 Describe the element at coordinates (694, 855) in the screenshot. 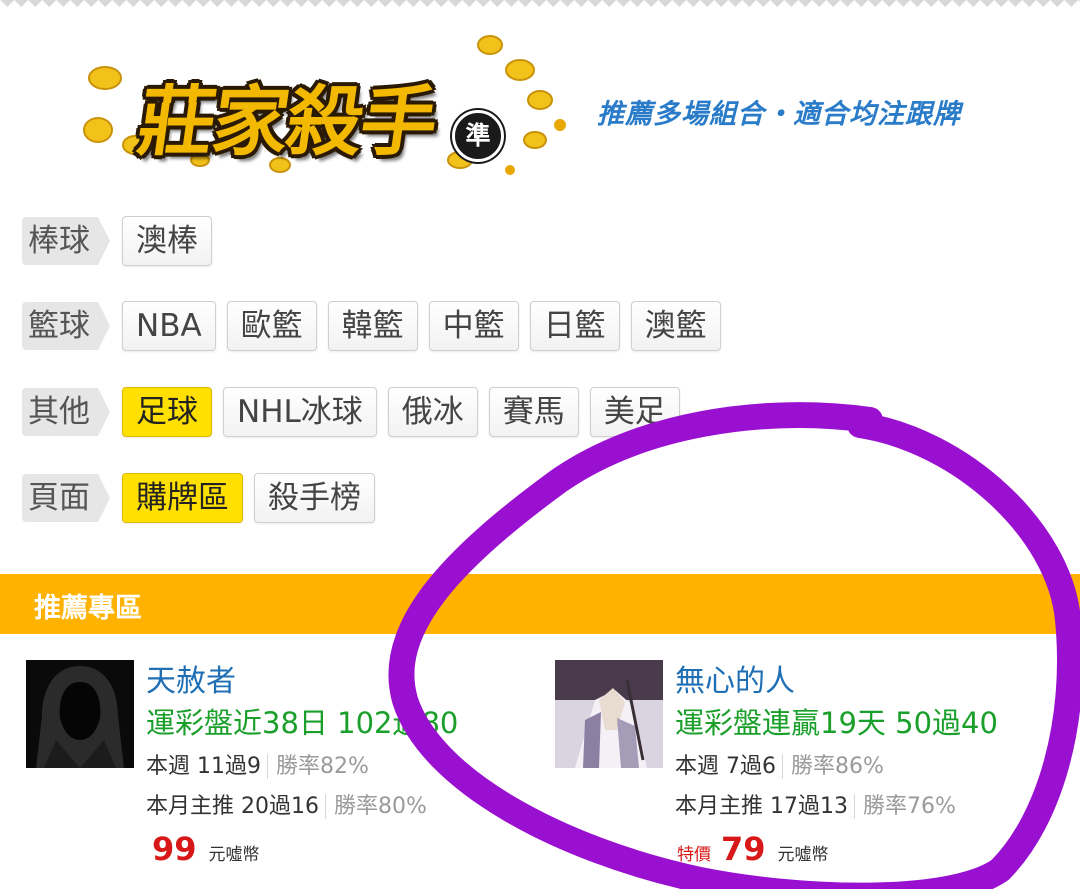

I see `special-price-label: 特價` at that location.